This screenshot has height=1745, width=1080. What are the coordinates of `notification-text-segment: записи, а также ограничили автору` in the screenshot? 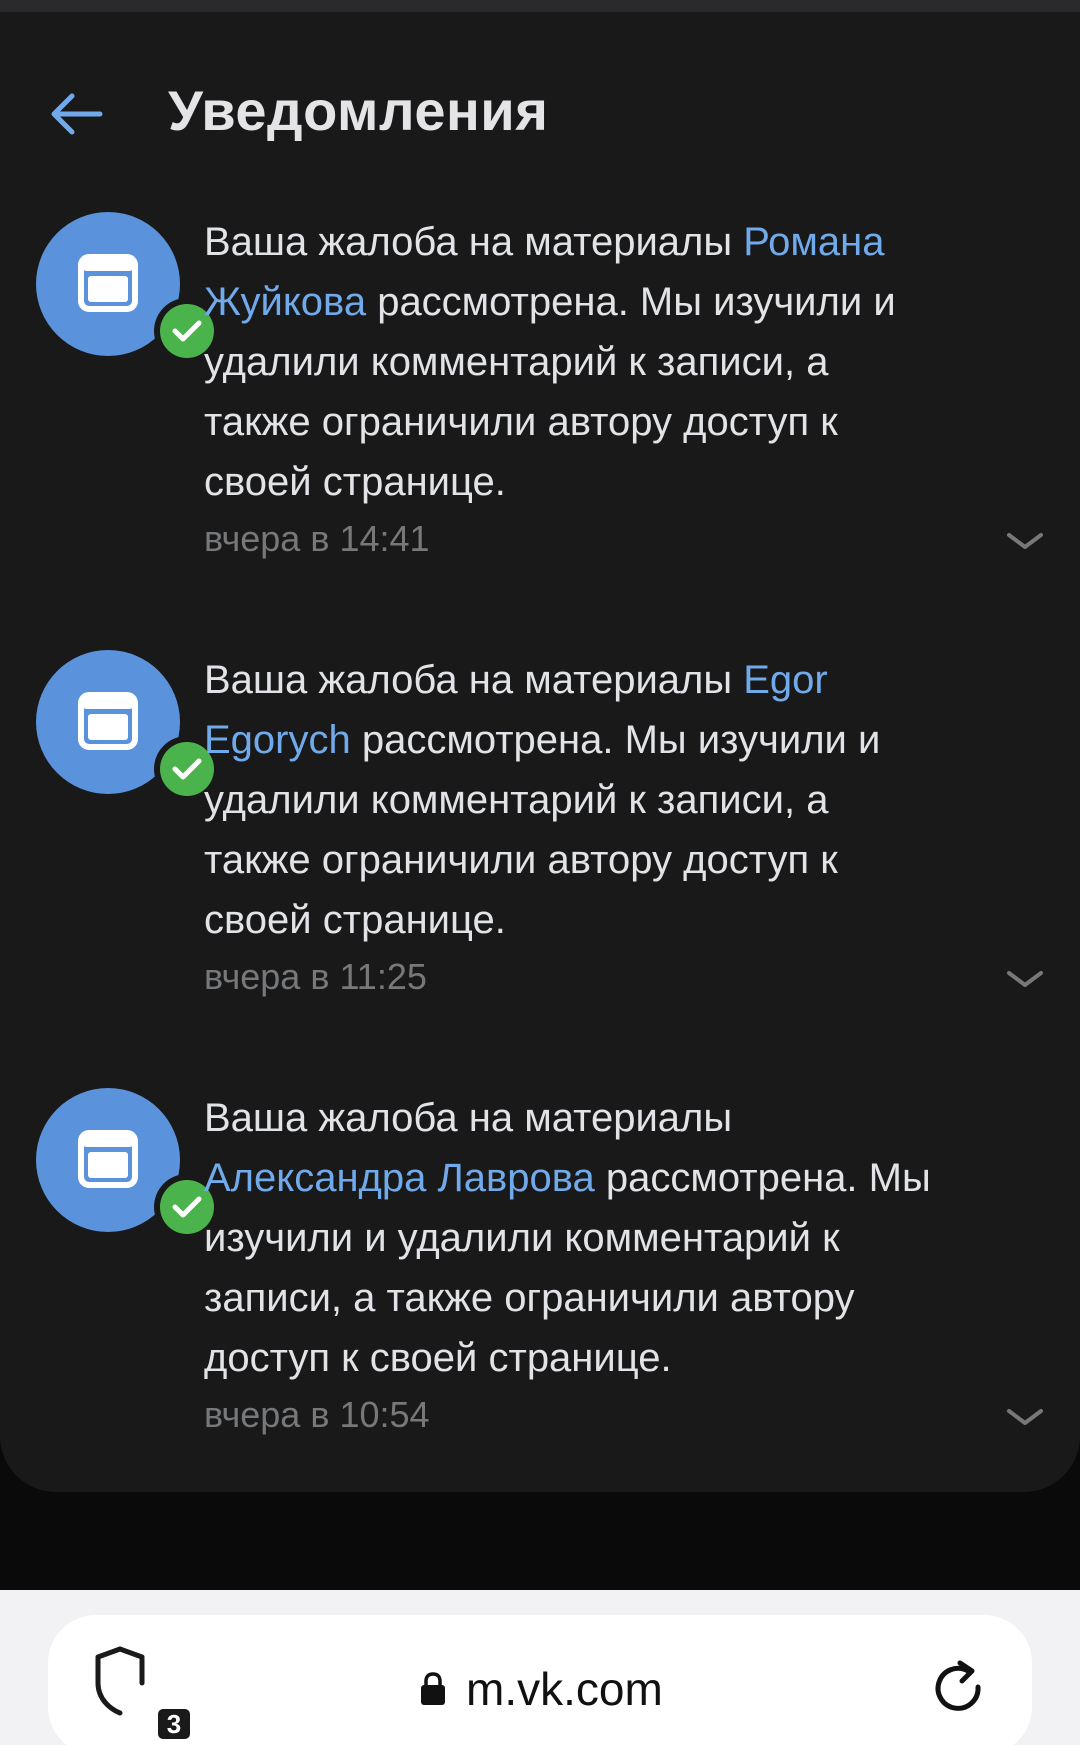 It's located at (529, 1298).